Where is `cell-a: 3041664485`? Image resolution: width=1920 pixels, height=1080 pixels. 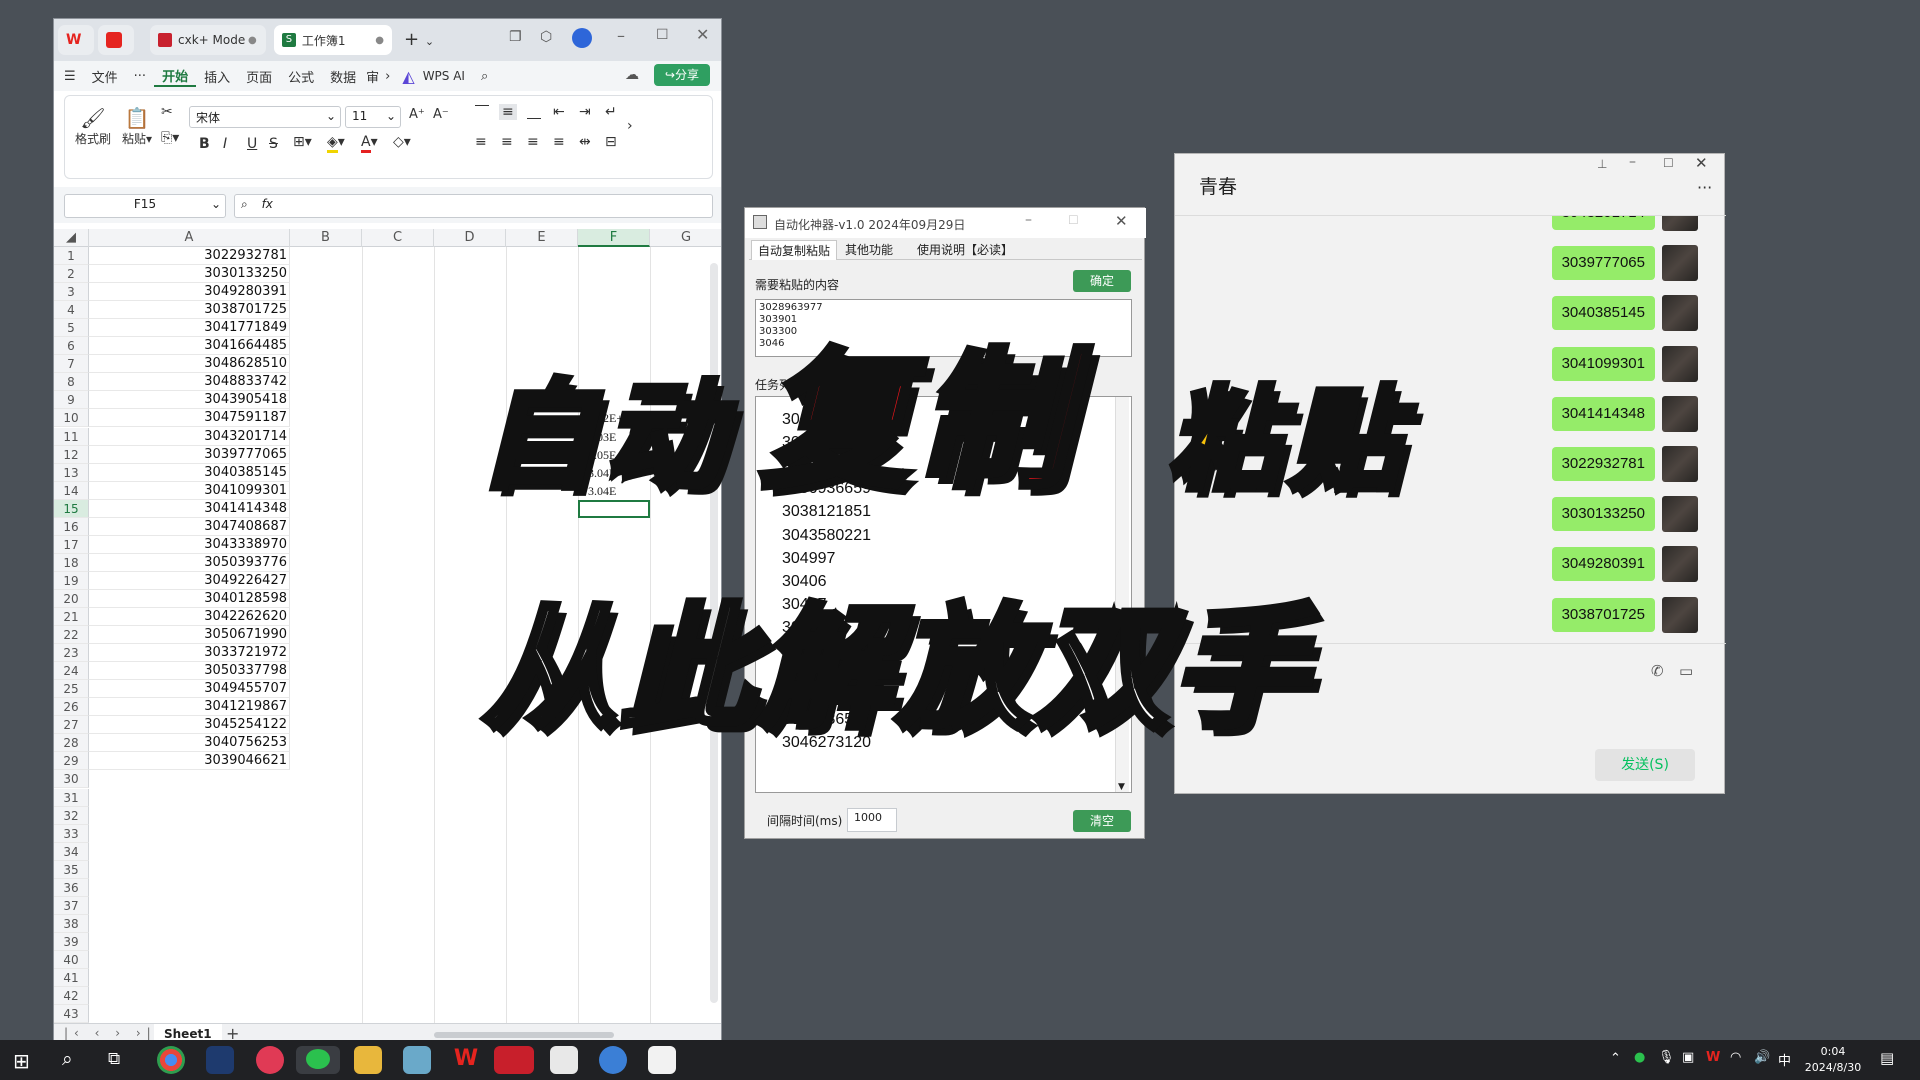 cell-a: 3041664485 is located at coordinates (189, 346).